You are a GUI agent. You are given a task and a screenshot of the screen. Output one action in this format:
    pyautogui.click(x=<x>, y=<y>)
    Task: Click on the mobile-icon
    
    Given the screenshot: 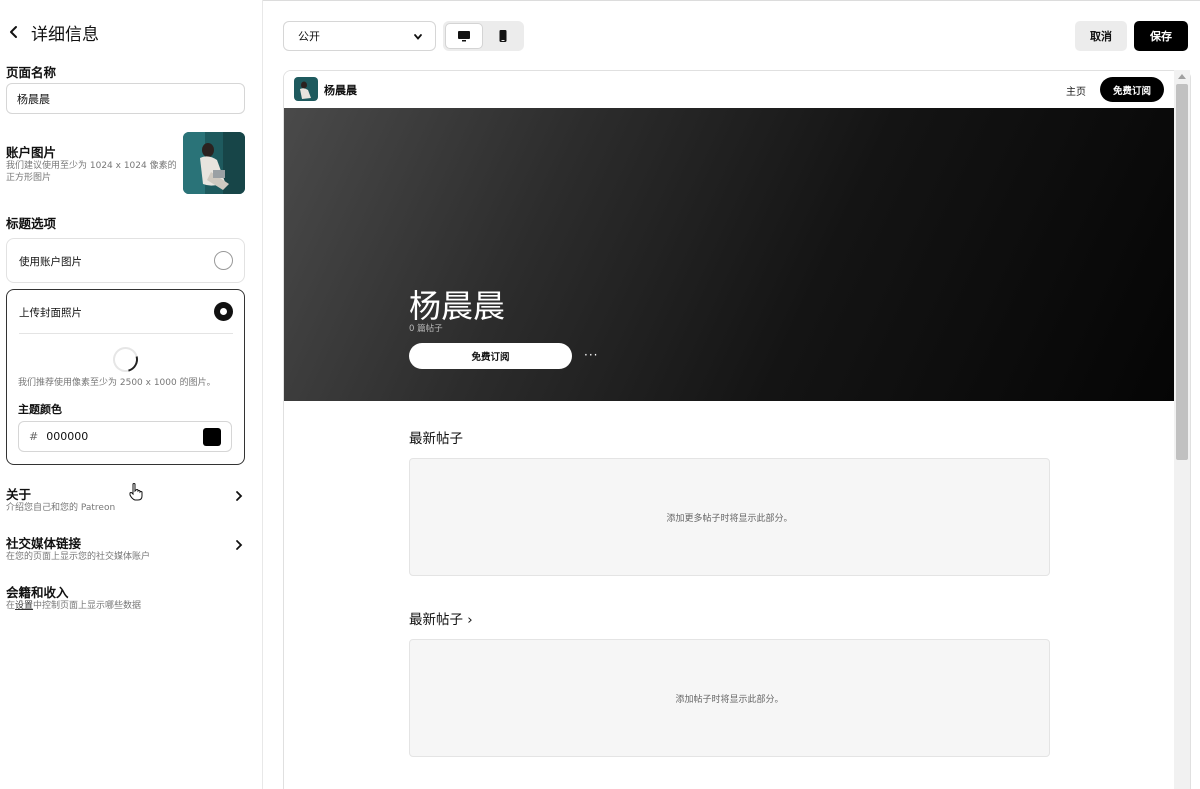 What is the action you would take?
    pyautogui.click(x=503, y=36)
    